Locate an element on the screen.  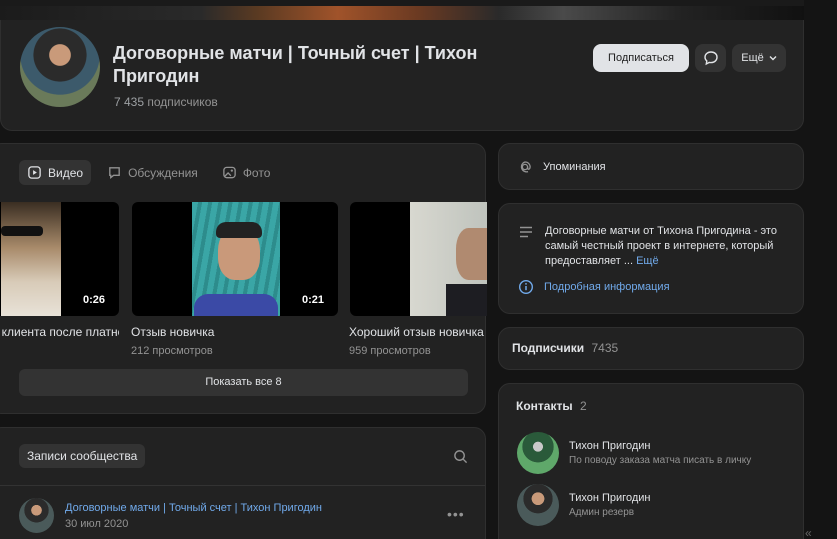
details-link: Подробная информация is located at coordinates (607, 287).